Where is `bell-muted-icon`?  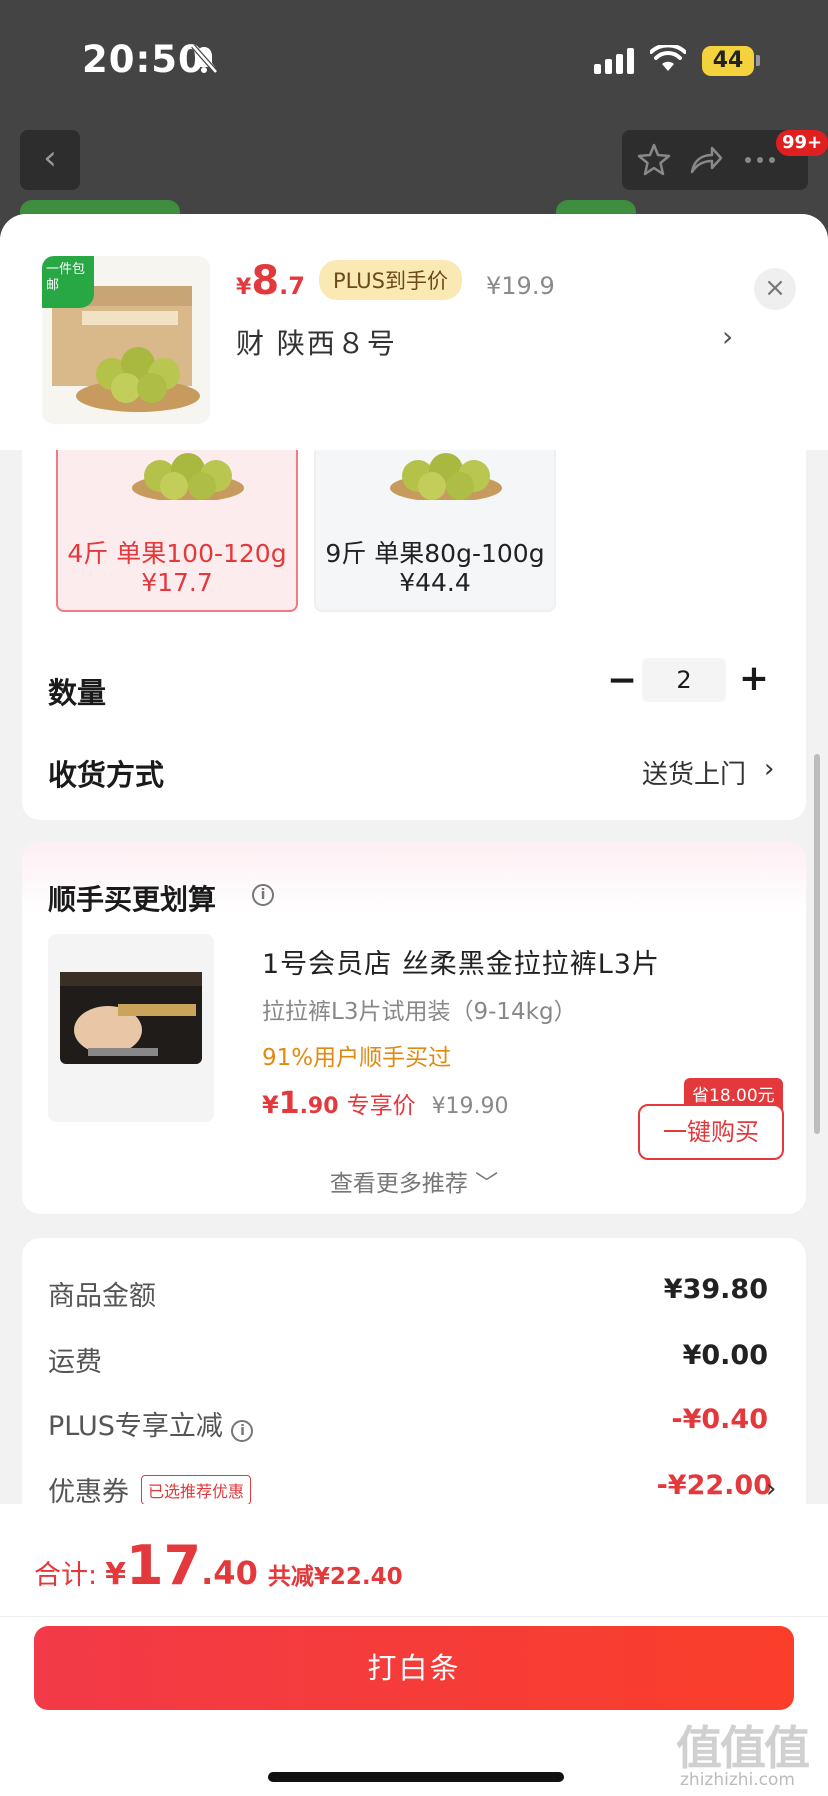
bell-muted-icon is located at coordinates (204, 59).